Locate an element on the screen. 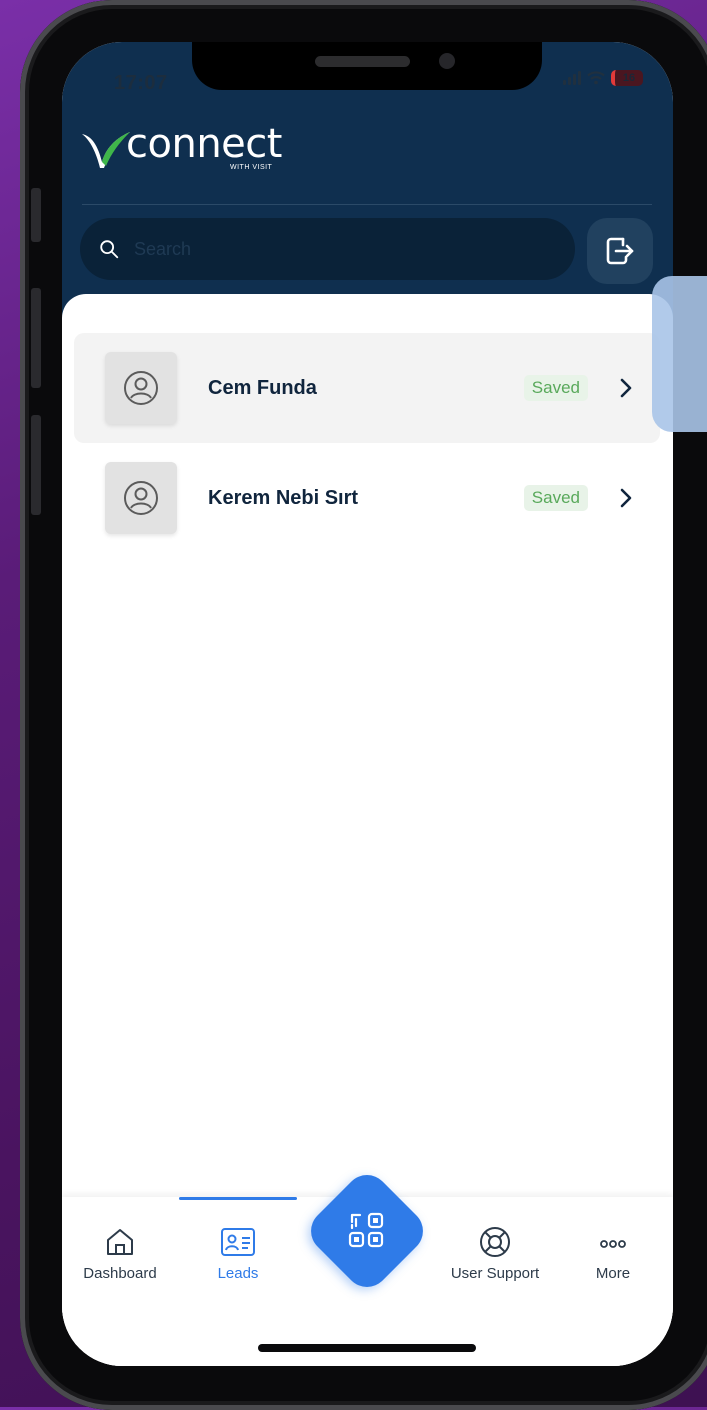 The width and height of the screenshot is (707, 1410). logout-button is located at coordinates (620, 251).